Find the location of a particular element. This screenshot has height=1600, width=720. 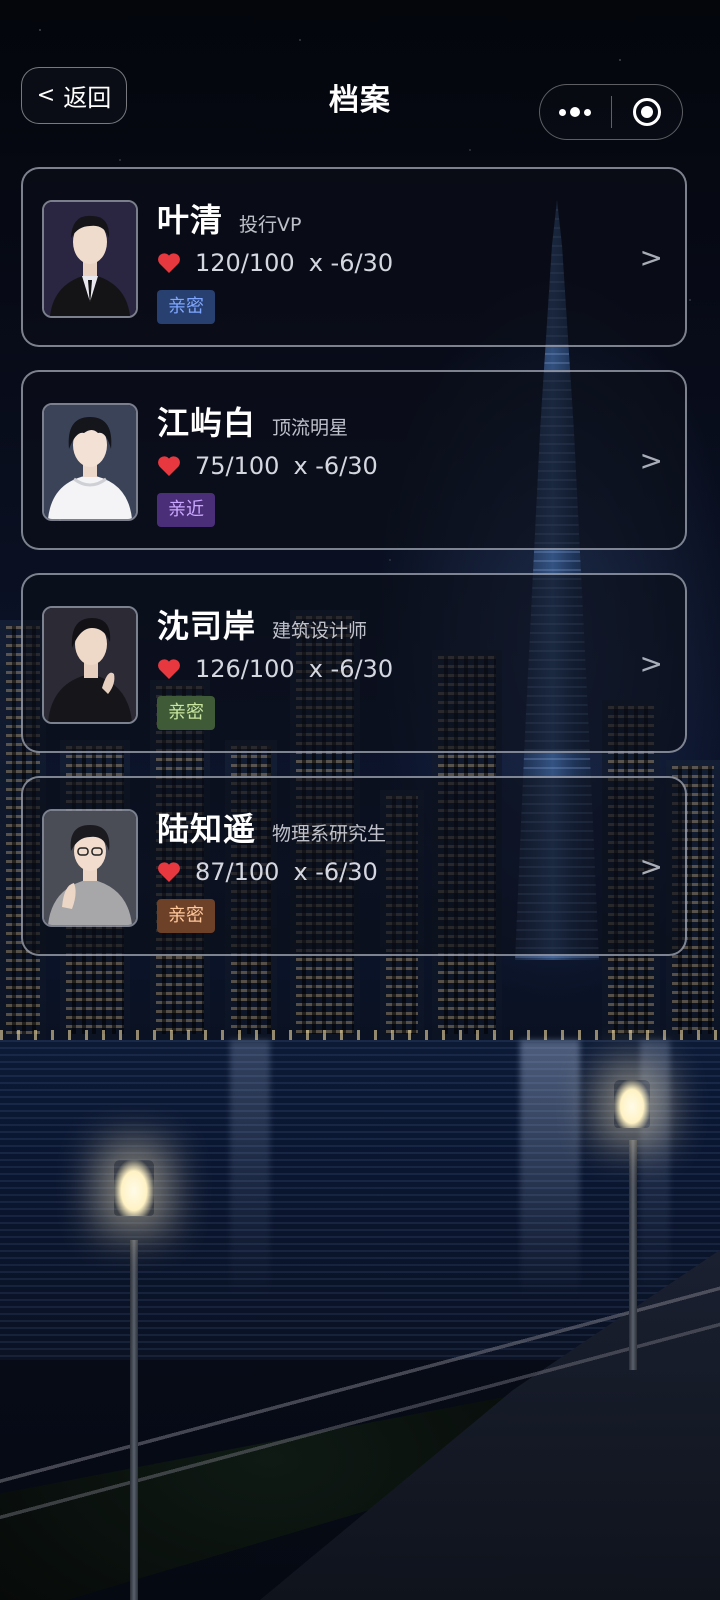

back-button-label: 返回 is located at coordinates (87, 98).